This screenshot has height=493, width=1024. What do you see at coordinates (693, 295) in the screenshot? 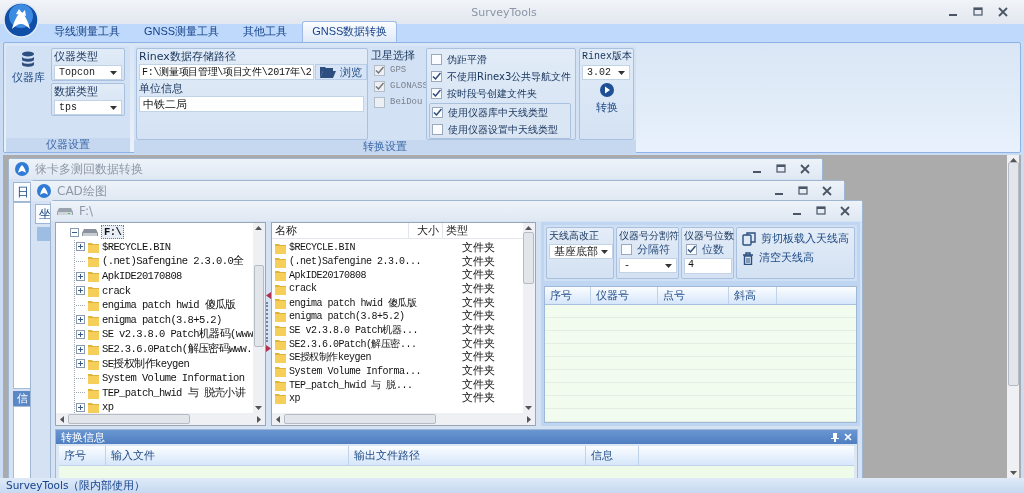
I see `column-header: 点号` at bounding box center [693, 295].